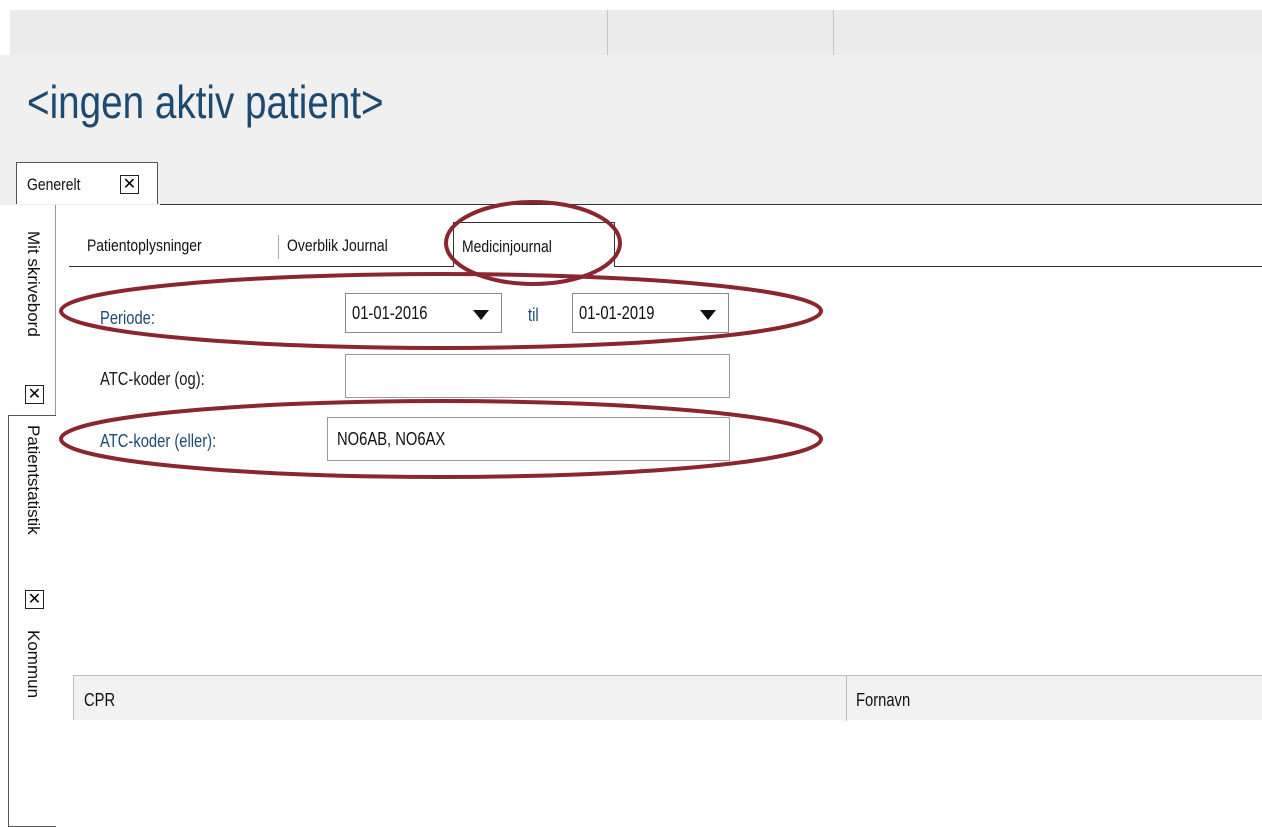 This screenshot has width=1262, height=827. I want to click on column-header-fornavn: Fornavn, so click(883, 700).